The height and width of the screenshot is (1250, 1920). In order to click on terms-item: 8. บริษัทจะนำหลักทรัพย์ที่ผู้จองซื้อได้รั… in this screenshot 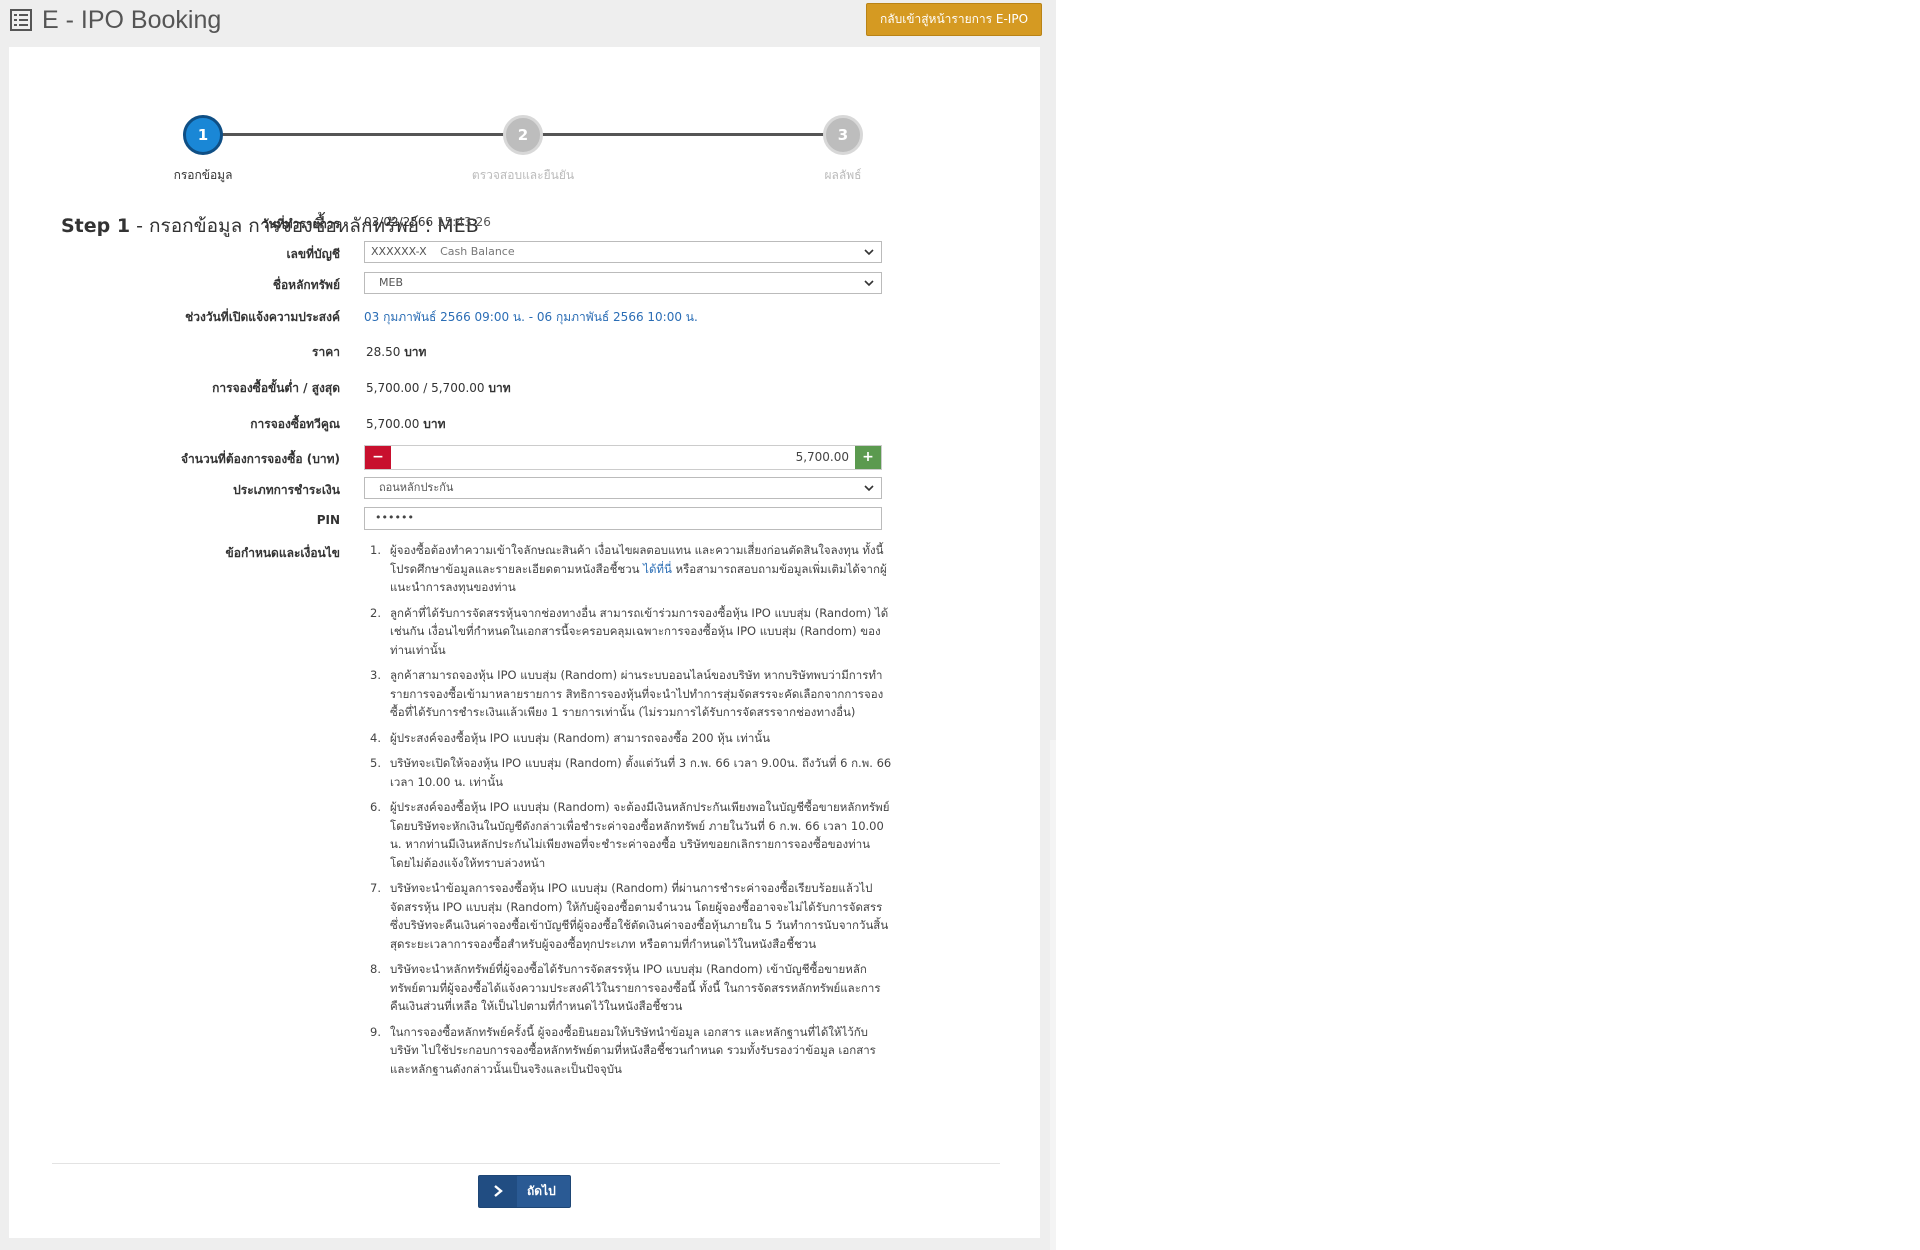, I will do `click(629, 988)`.